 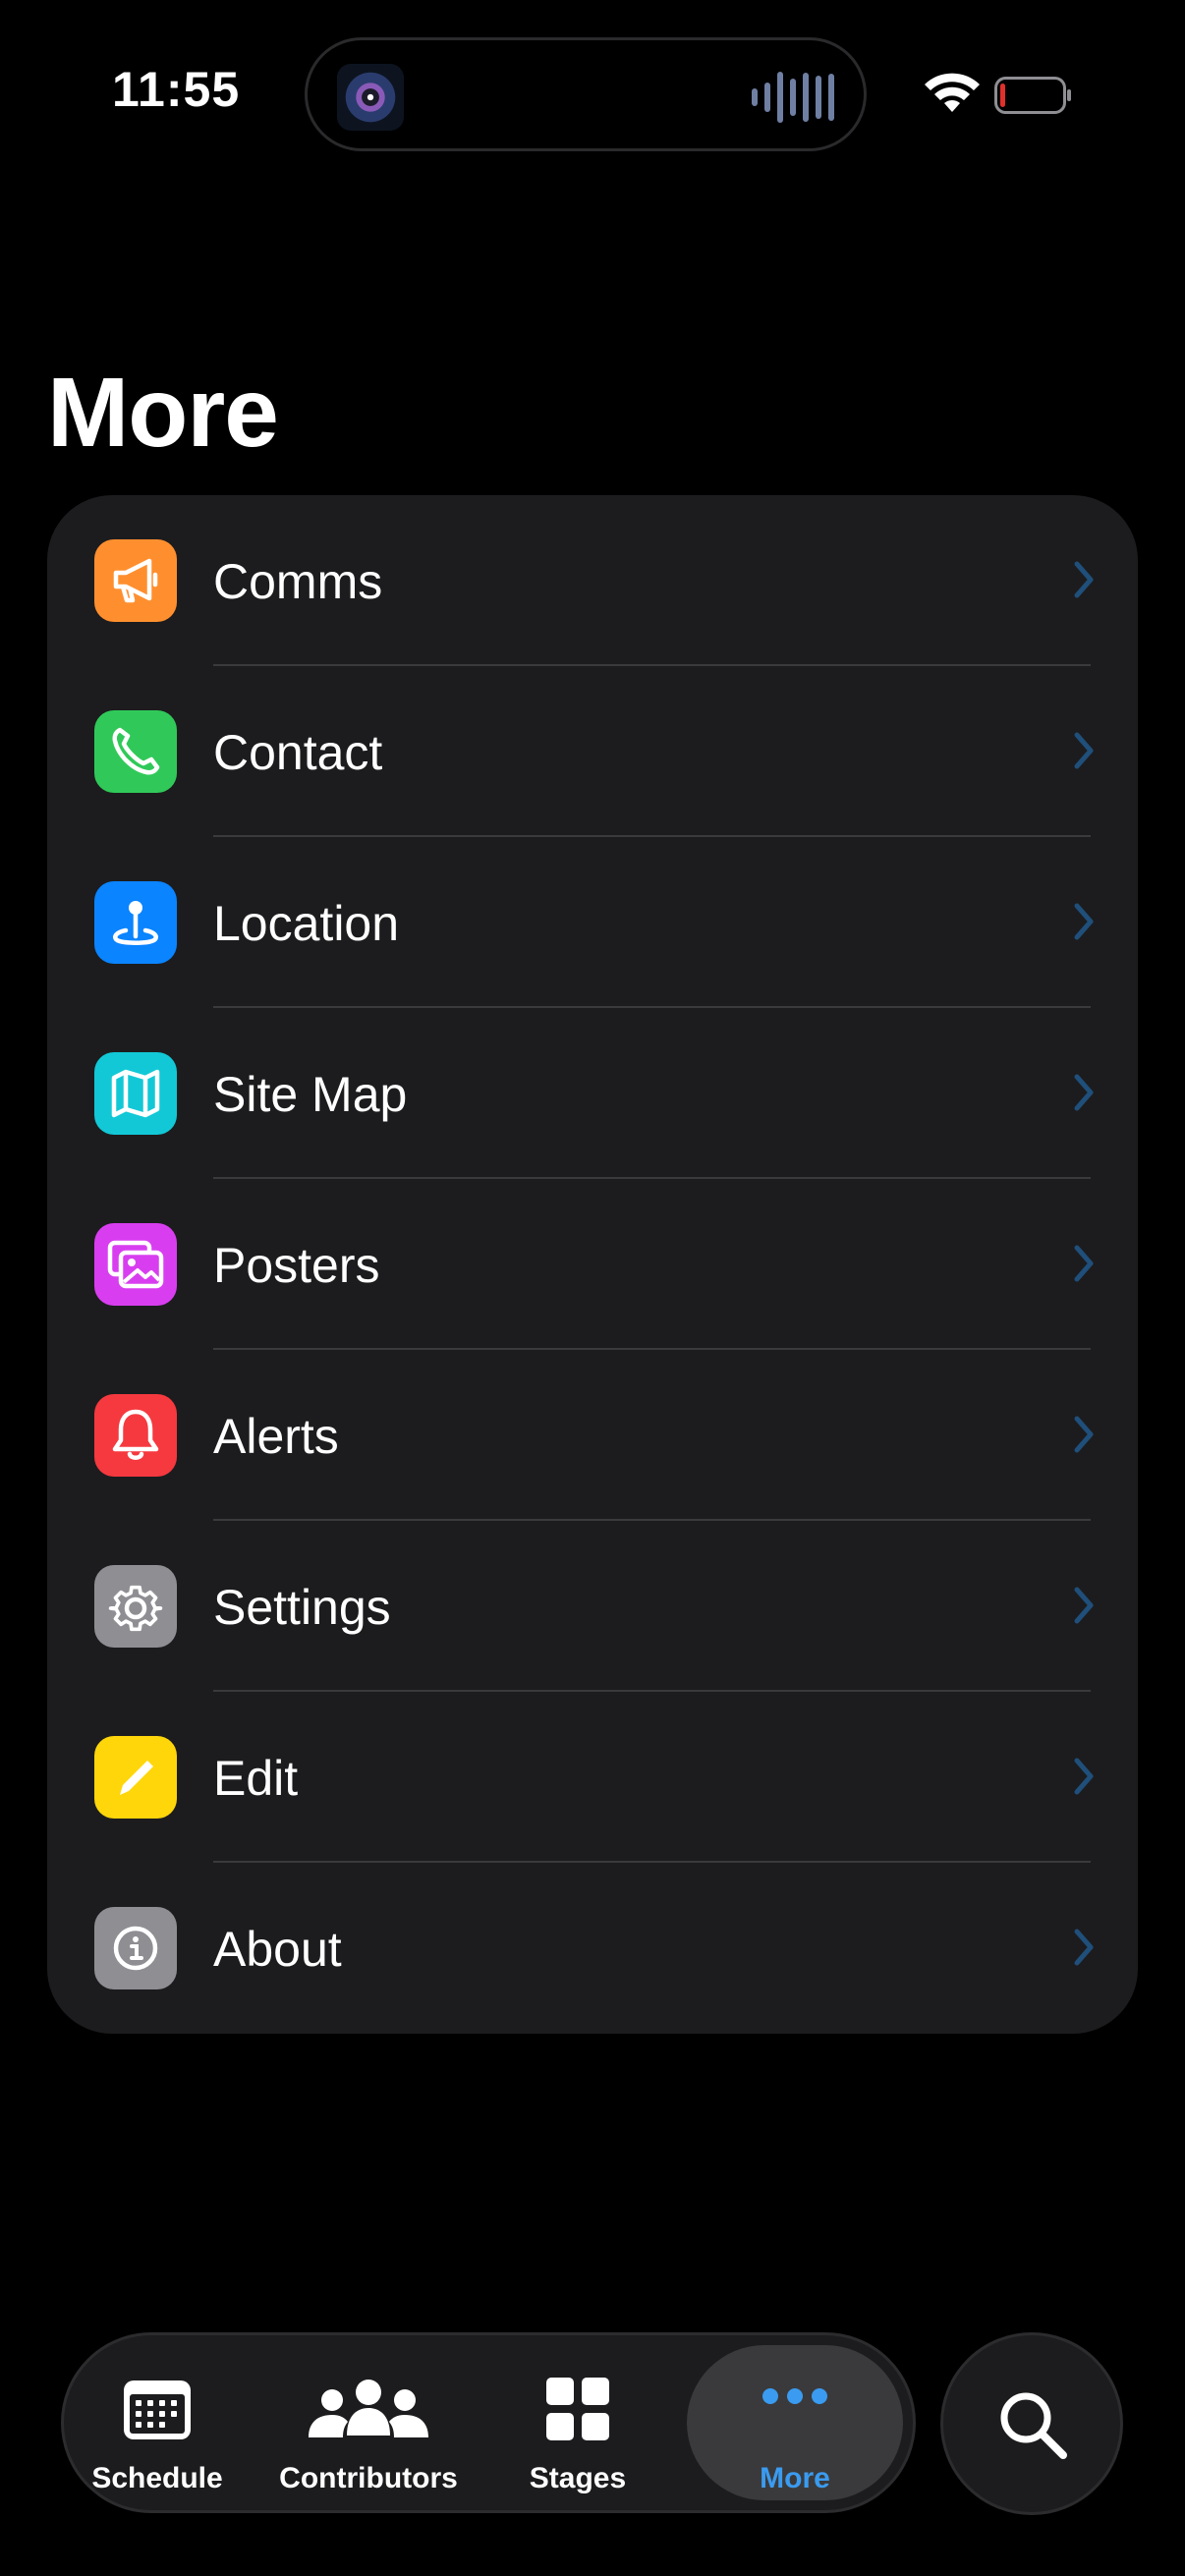 What do you see at coordinates (136, 1093) in the screenshot?
I see `map-icon` at bounding box center [136, 1093].